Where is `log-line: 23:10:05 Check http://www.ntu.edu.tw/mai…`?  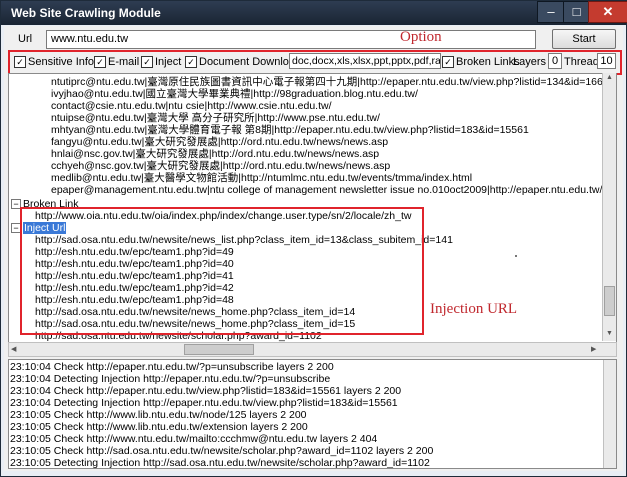
log-line: 23:10:05 Check http://www.ntu.edu.tw/mai… is located at coordinates (194, 439).